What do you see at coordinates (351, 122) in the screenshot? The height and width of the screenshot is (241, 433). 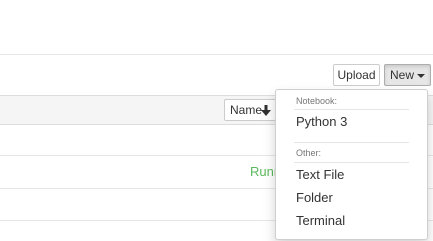 I see `menu-item-python3: Python 3` at bounding box center [351, 122].